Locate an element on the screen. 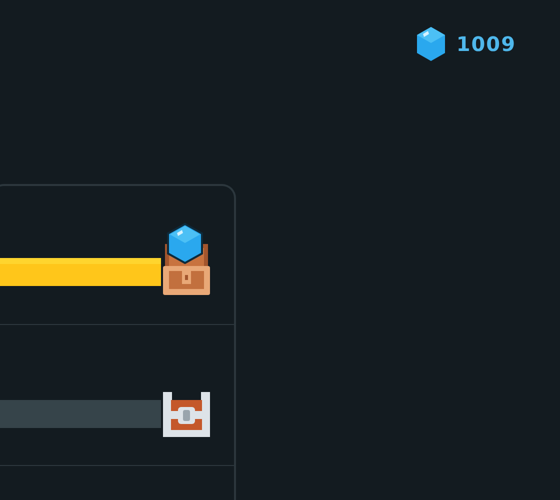 Image resolution: width=560 pixels, height=500 pixels. chest-icon is located at coordinates (186, 414).